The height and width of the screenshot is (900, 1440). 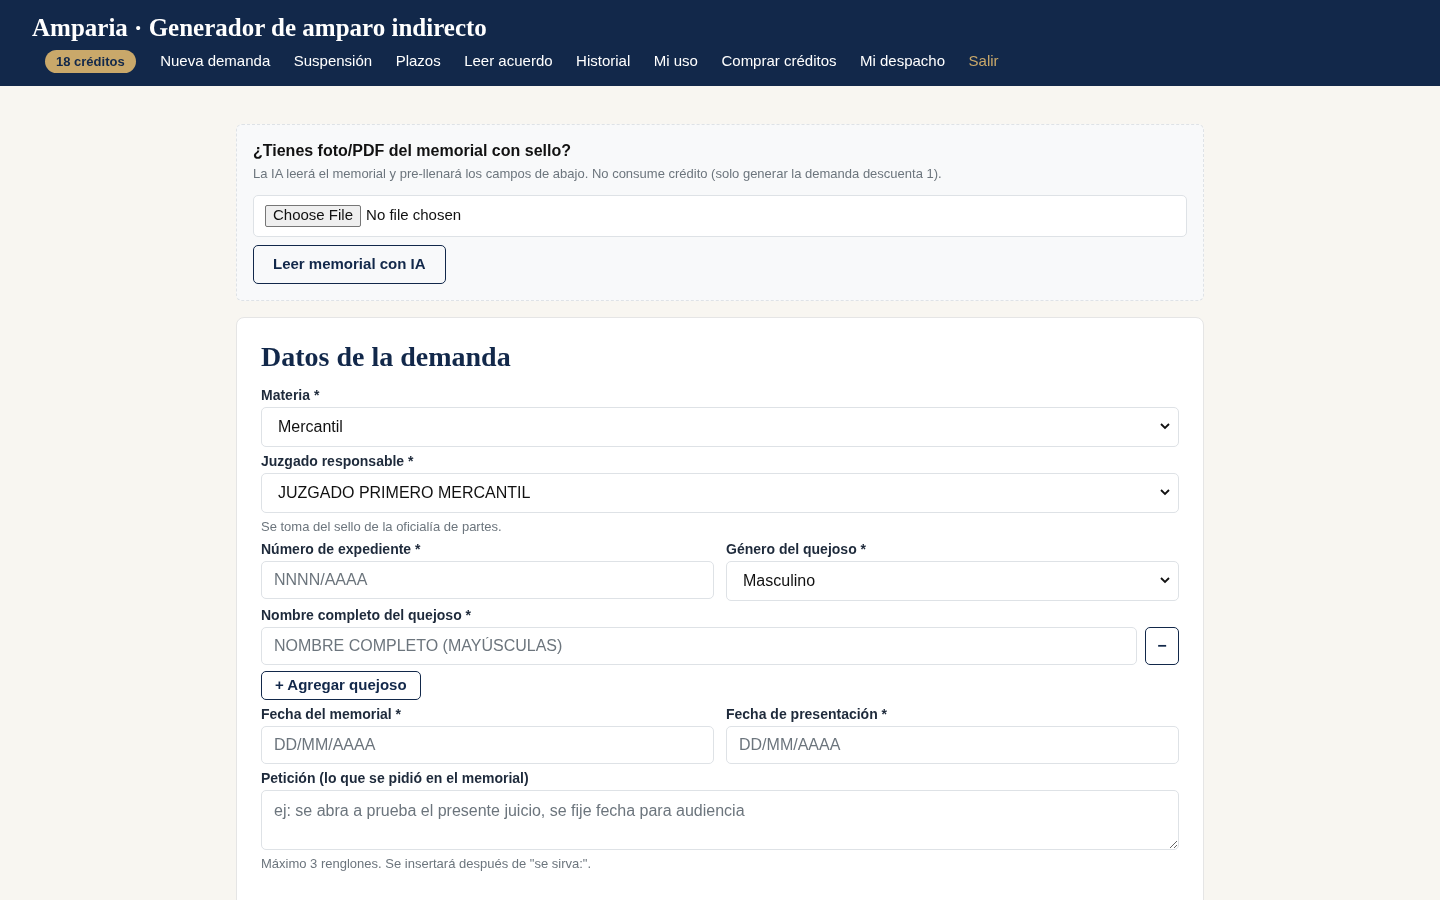 I want to click on input-field: NNNN/AAAA, so click(x=487, y=579).